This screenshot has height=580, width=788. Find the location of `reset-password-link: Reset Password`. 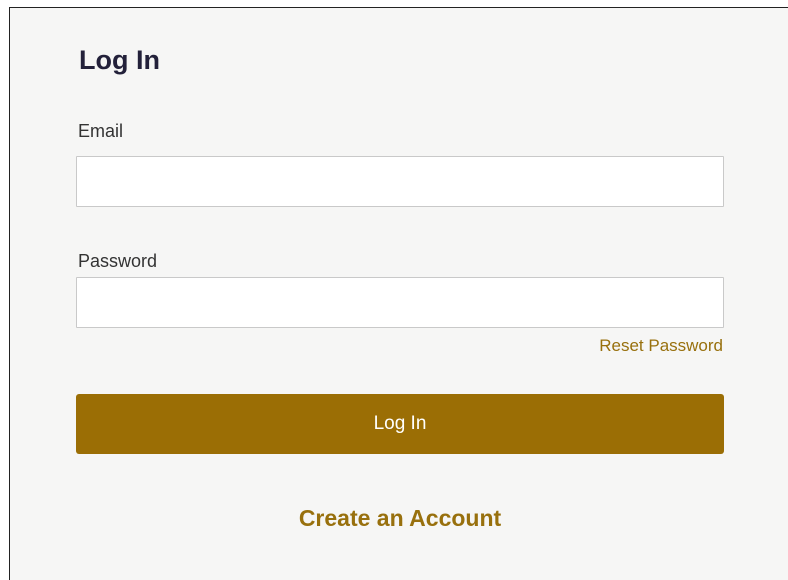

reset-password-link: Reset Password is located at coordinates (661, 346).